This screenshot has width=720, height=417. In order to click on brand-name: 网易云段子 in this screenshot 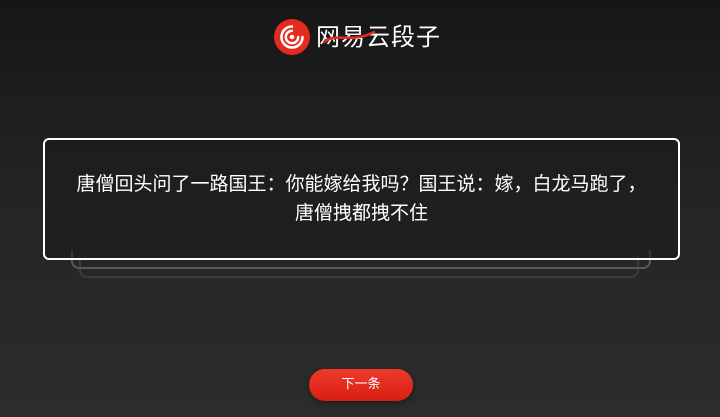, I will do `click(378, 37)`.